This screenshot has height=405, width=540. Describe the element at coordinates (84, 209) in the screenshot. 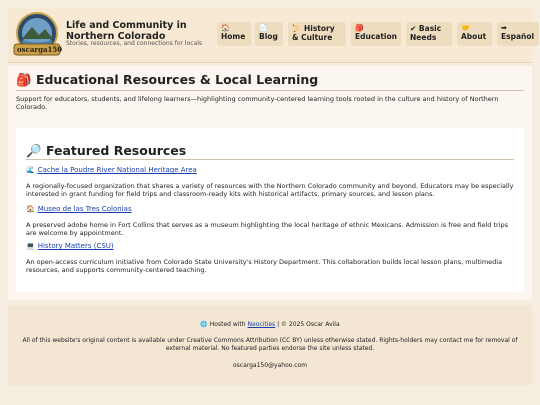

I see `resource-name: Museo de las Tres Colonias` at that location.